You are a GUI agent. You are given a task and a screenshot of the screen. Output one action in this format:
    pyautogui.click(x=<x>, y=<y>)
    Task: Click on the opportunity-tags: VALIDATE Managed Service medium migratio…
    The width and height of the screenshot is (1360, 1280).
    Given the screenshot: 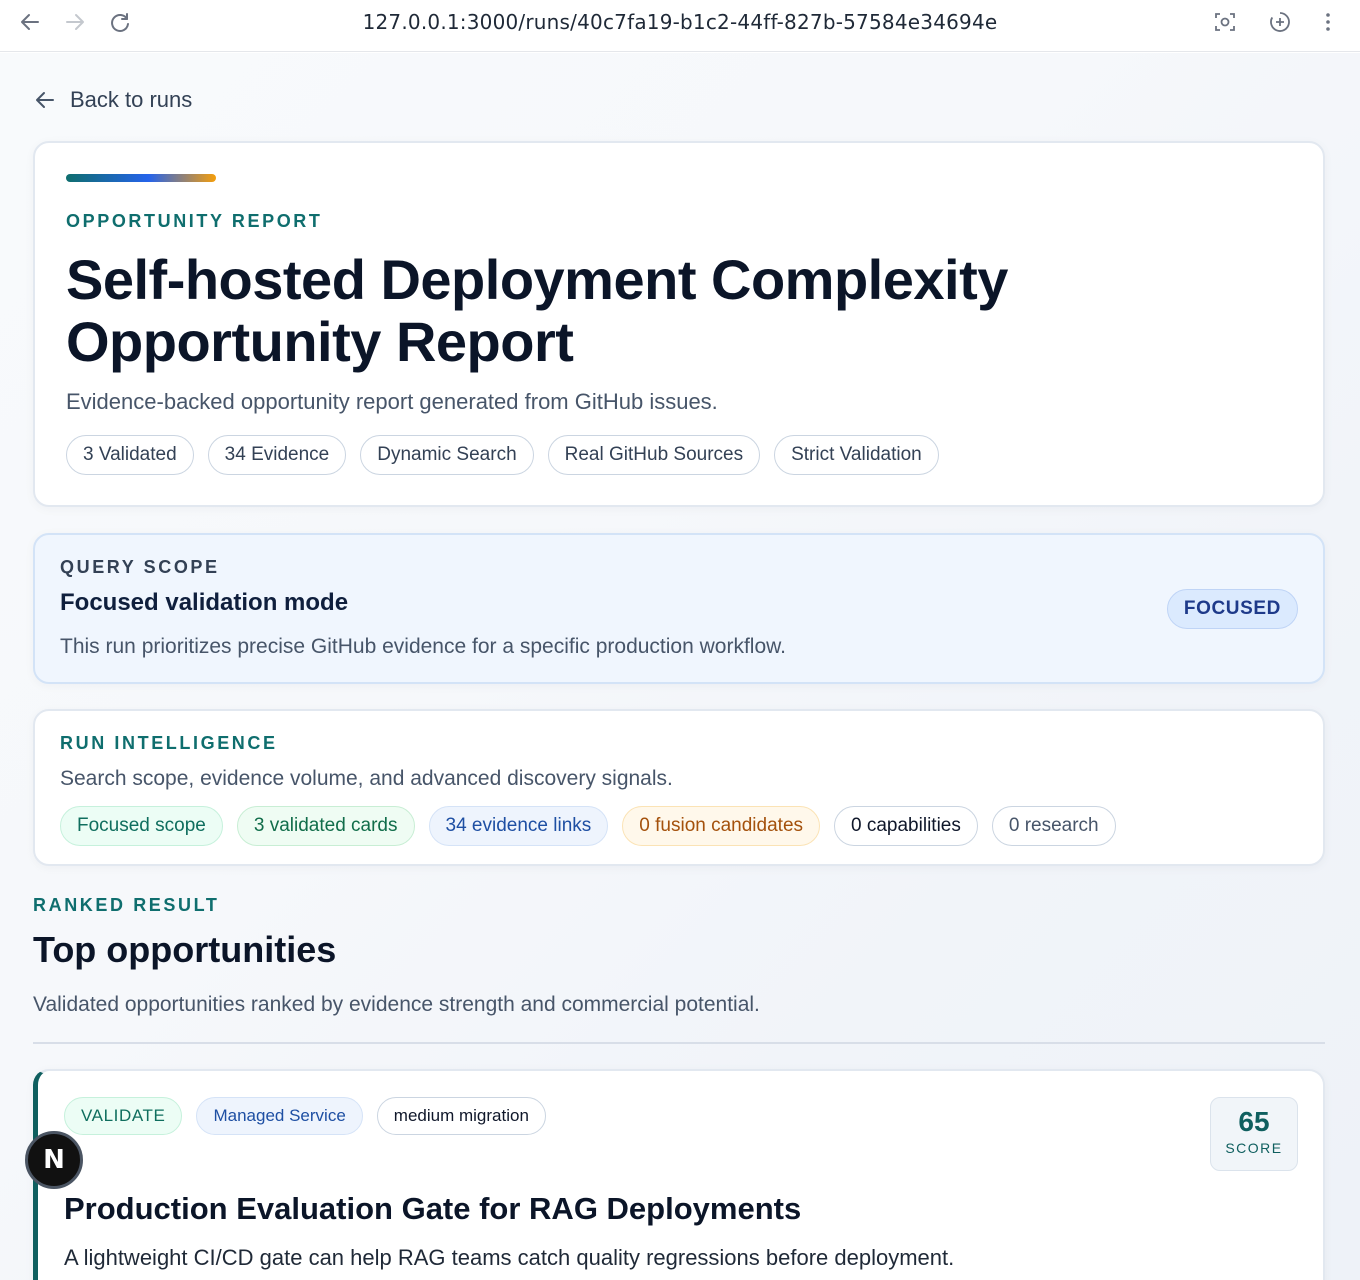 What is the action you would take?
    pyautogui.click(x=305, y=1116)
    